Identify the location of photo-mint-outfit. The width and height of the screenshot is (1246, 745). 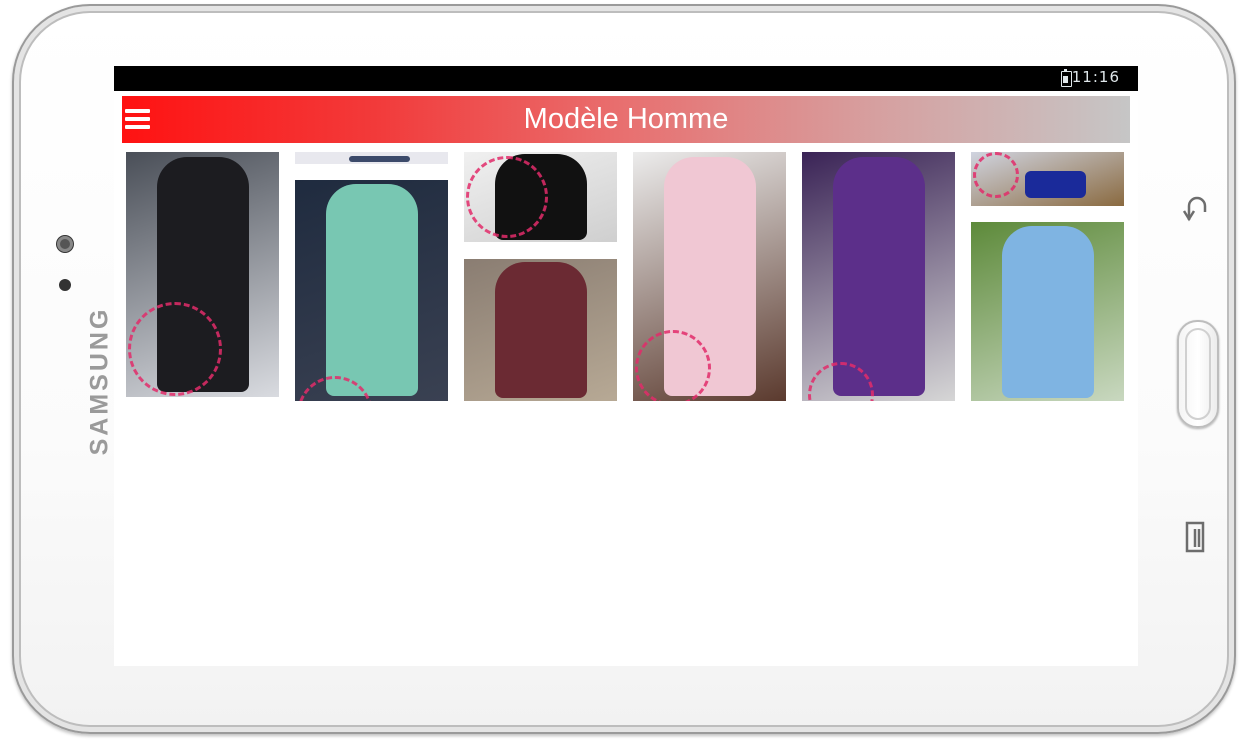
(371, 290).